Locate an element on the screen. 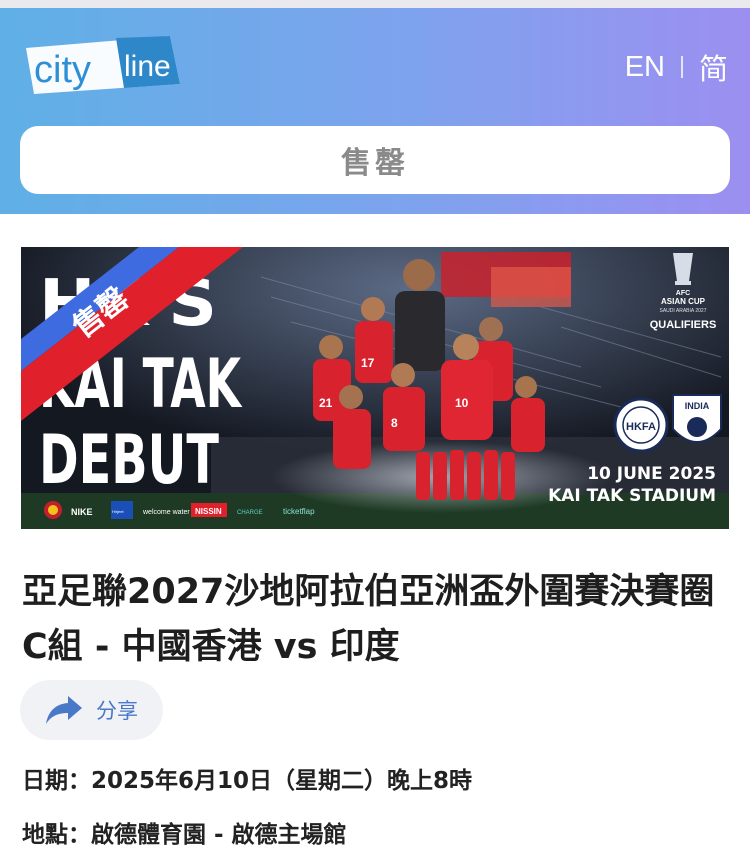 The width and height of the screenshot is (750, 857). event-venue-key: 地點： is located at coordinates (56, 835).